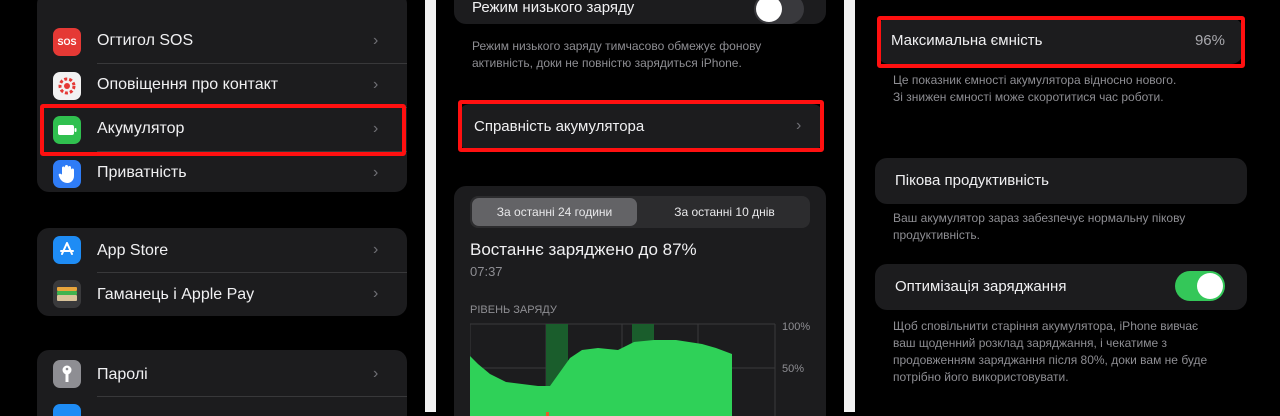 This screenshot has width=1280, height=416. What do you see at coordinates (133, 250) in the screenshot?
I see `sidebar-item-label: App Store` at bounding box center [133, 250].